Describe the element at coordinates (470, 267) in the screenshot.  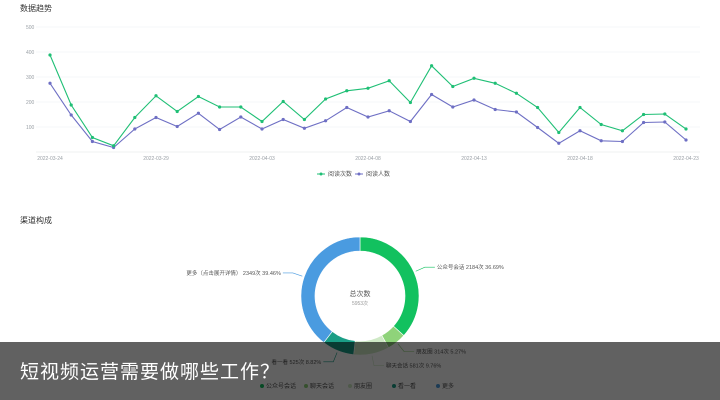
I see `slice-label: 公众号会话 2184次 36.69%` at that location.